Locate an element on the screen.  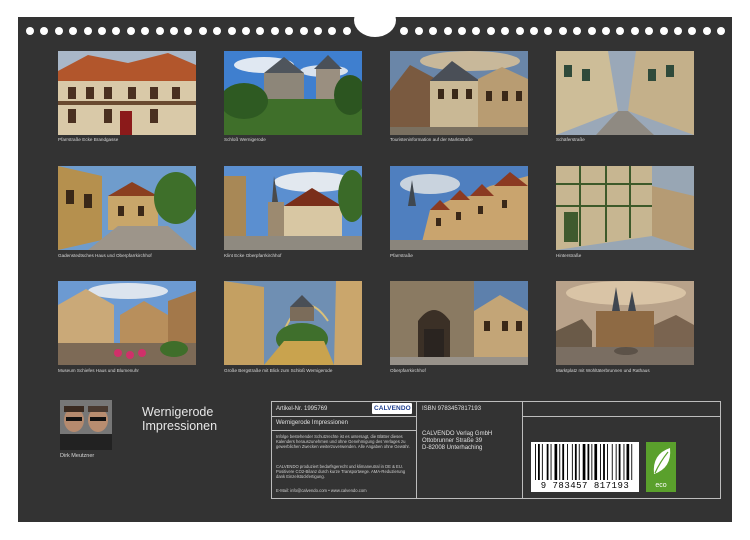
author-photo is located at coordinates (86, 425).